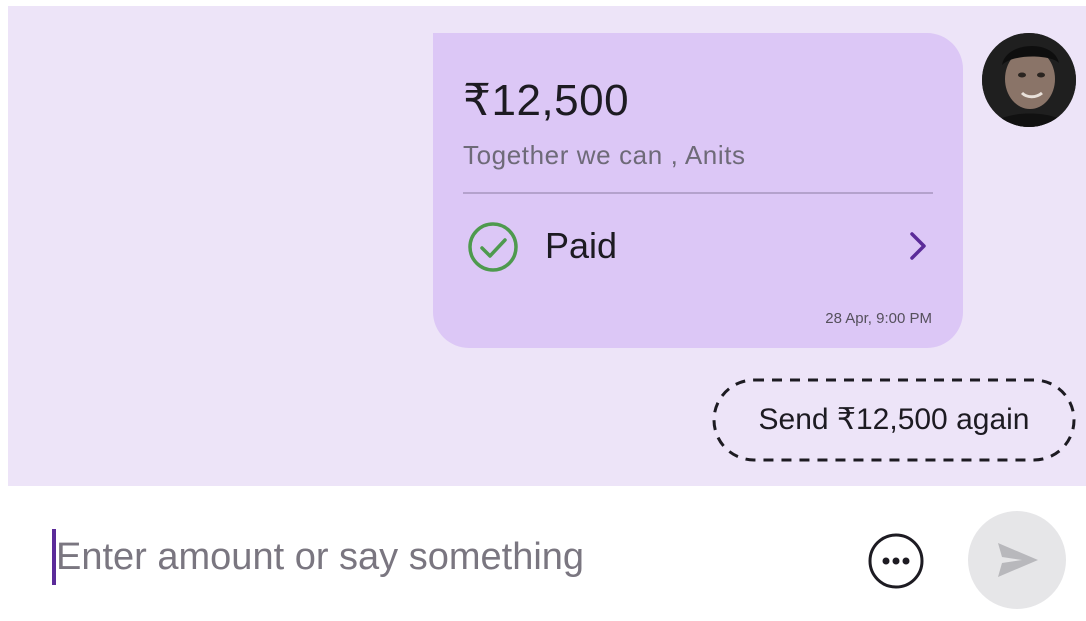 Image resolution: width=1086 pixels, height=621 pixels. What do you see at coordinates (698, 193) in the screenshot?
I see `divider` at bounding box center [698, 193].